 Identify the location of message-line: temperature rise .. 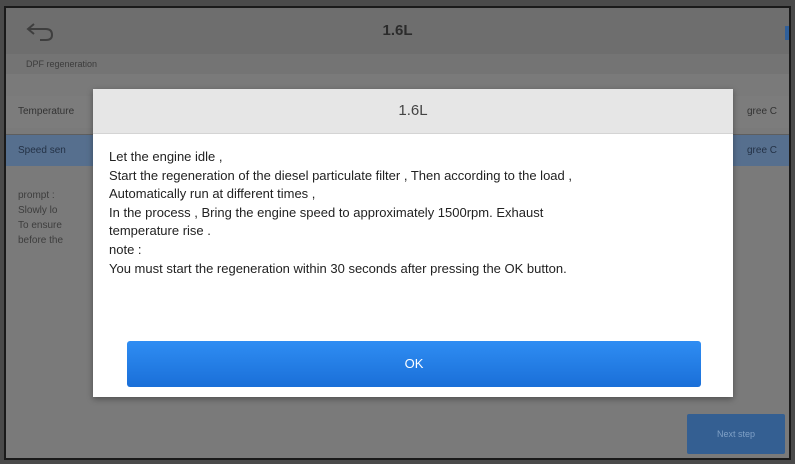
(160, 231).